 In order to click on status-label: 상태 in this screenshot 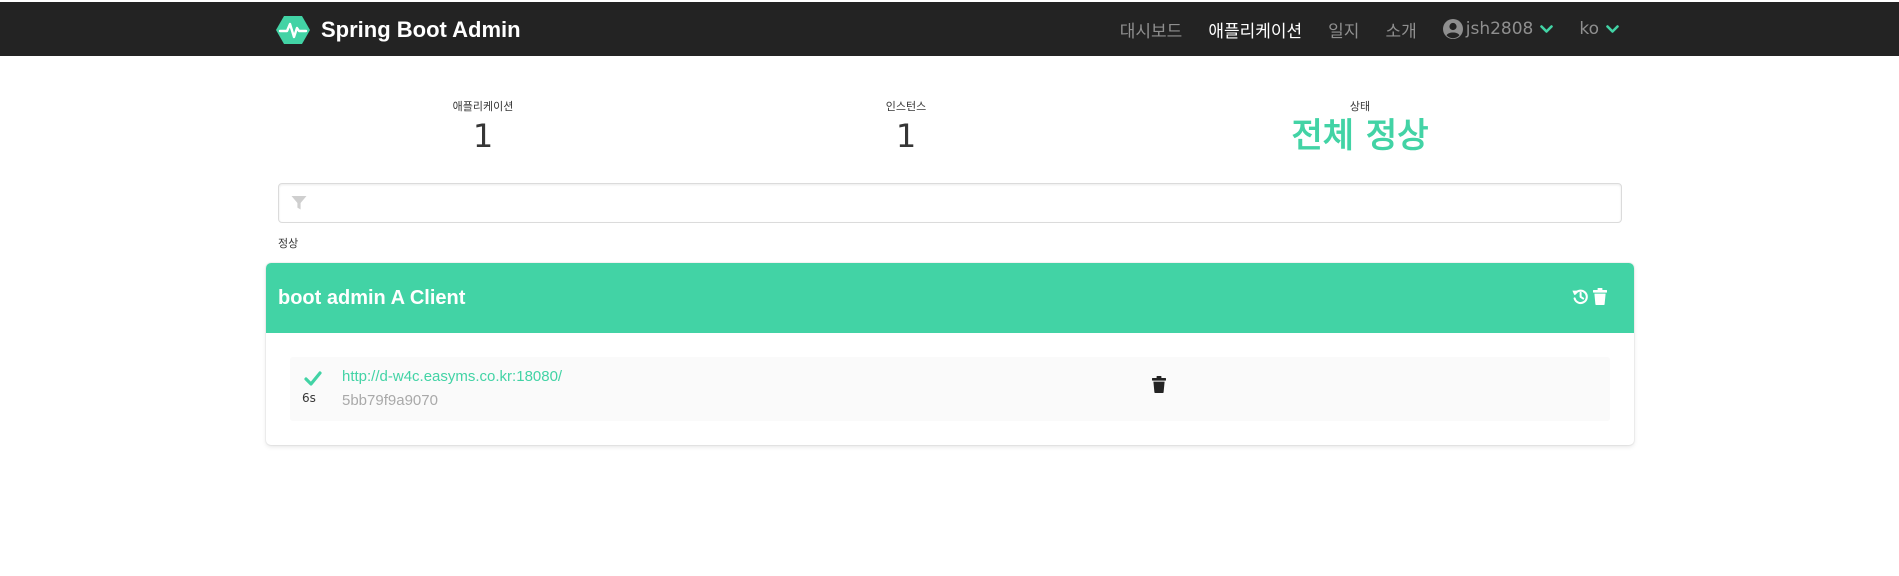, I will do `click(1360, 106)`.